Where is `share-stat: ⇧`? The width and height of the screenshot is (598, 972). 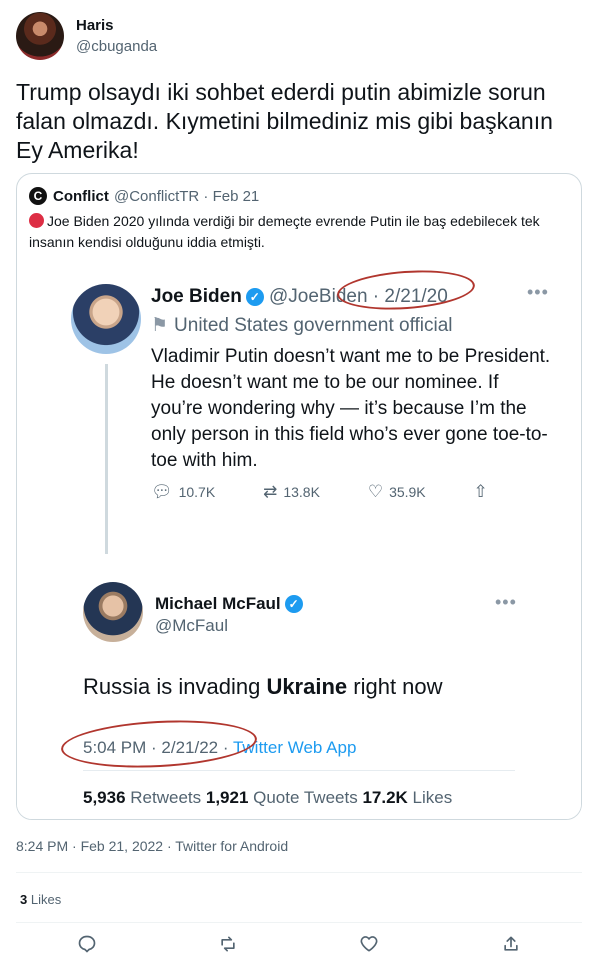 share-stat: ⇧ is located at coordinates (484, 492).